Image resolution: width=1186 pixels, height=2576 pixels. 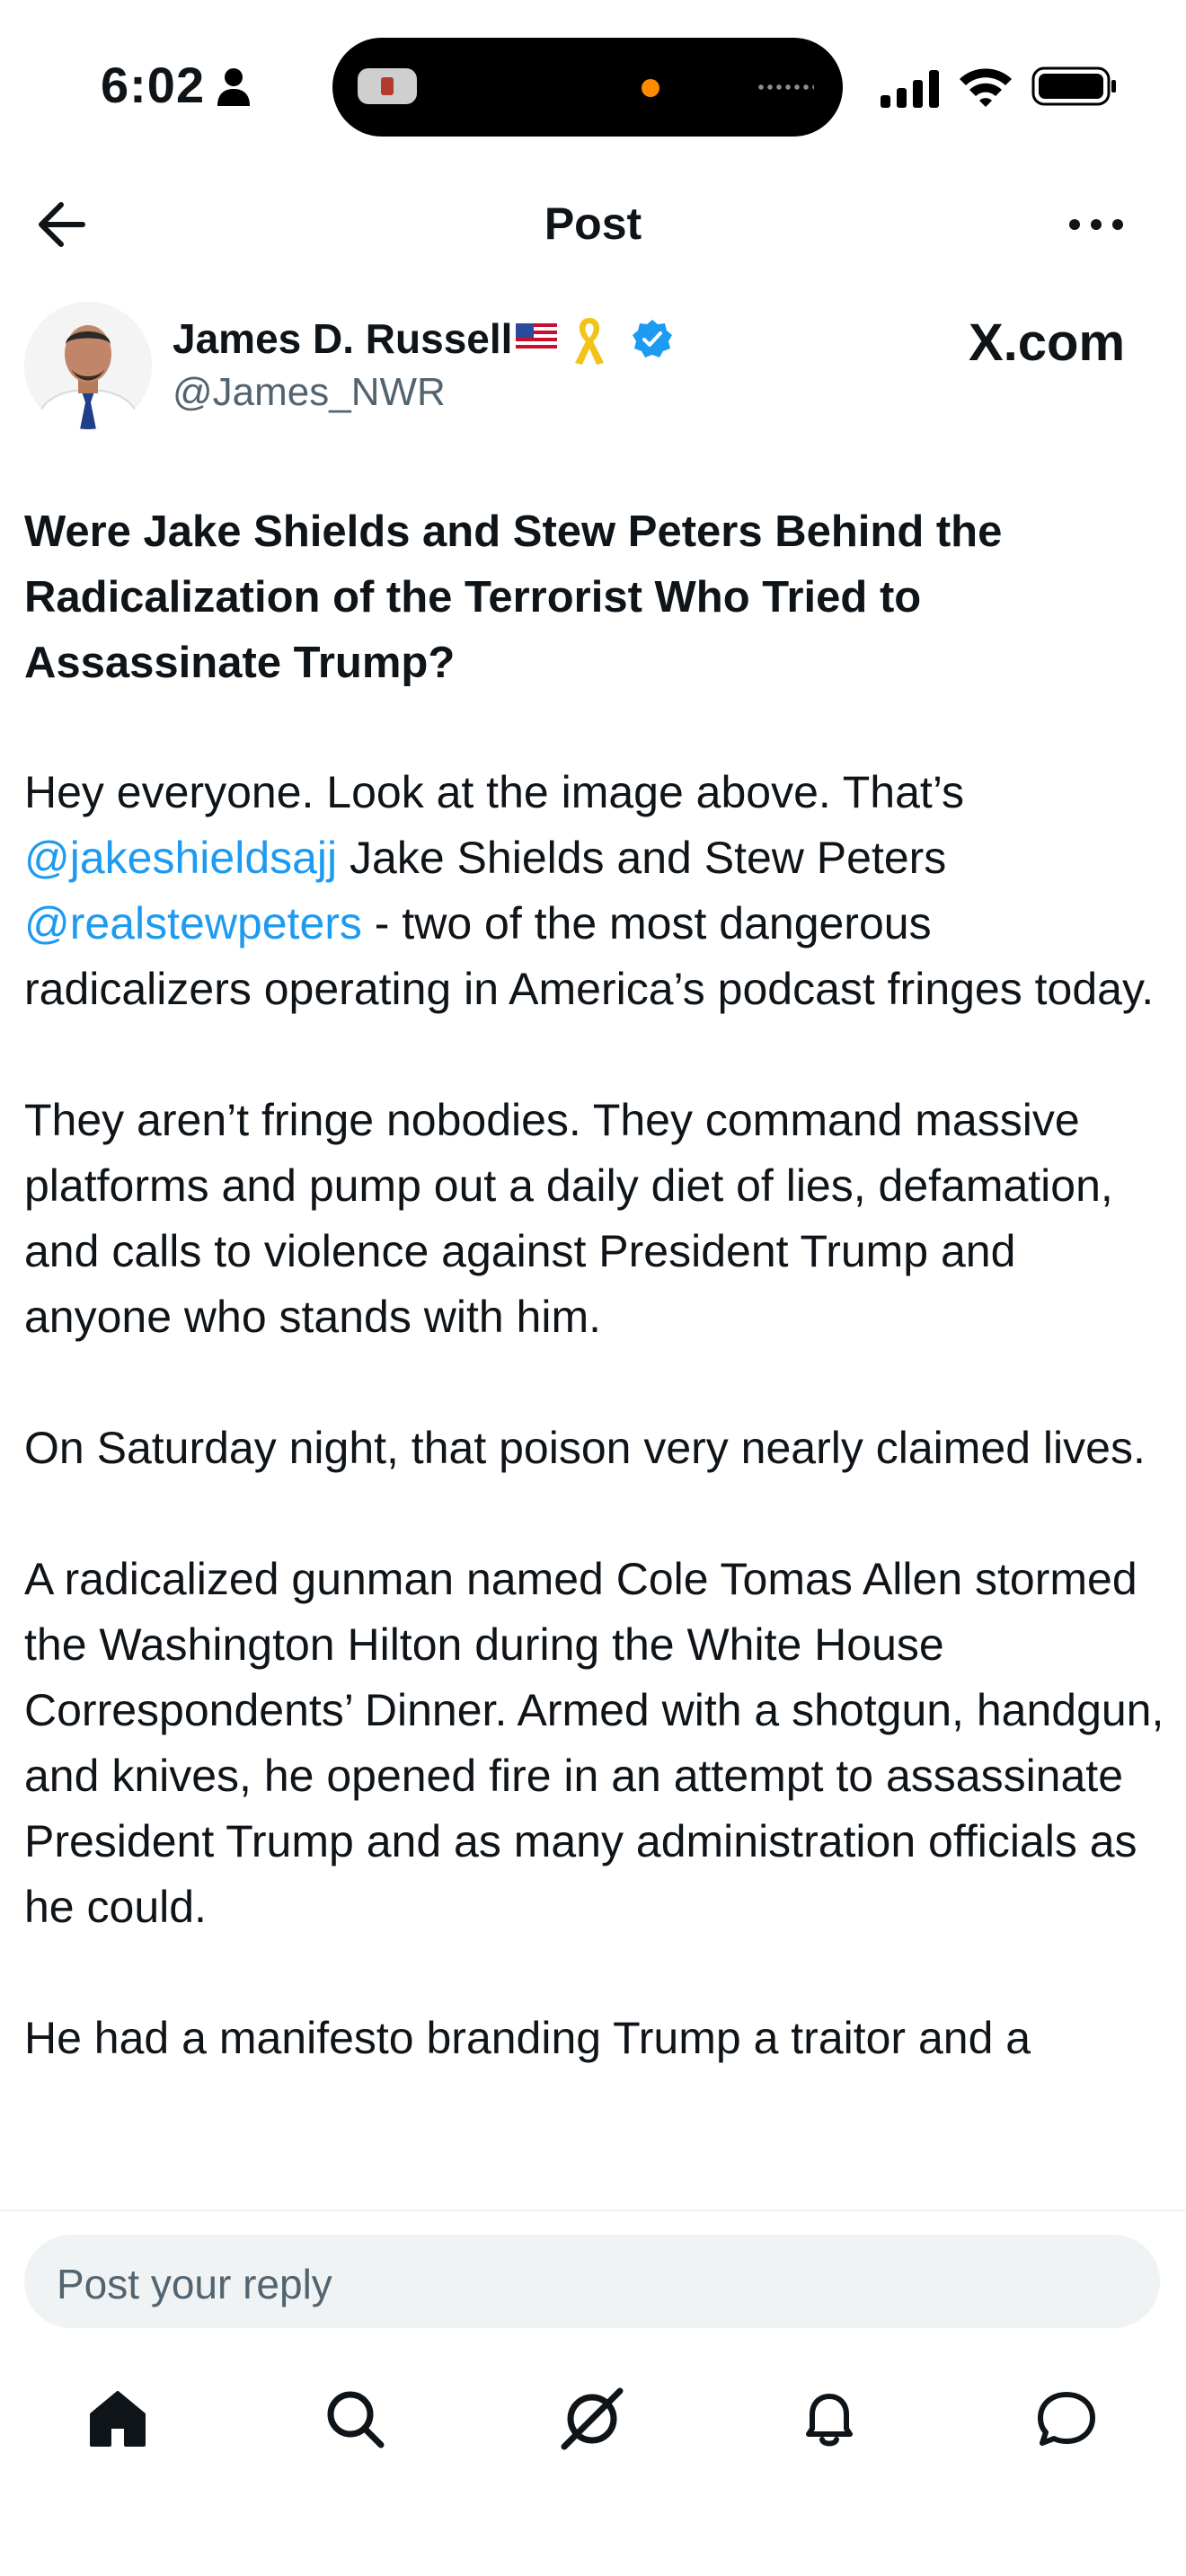 What do you see at coordinates (593, 2460) in the screenshot?
I see `bottom-tab-bar` at bounding box center [593, 2460].